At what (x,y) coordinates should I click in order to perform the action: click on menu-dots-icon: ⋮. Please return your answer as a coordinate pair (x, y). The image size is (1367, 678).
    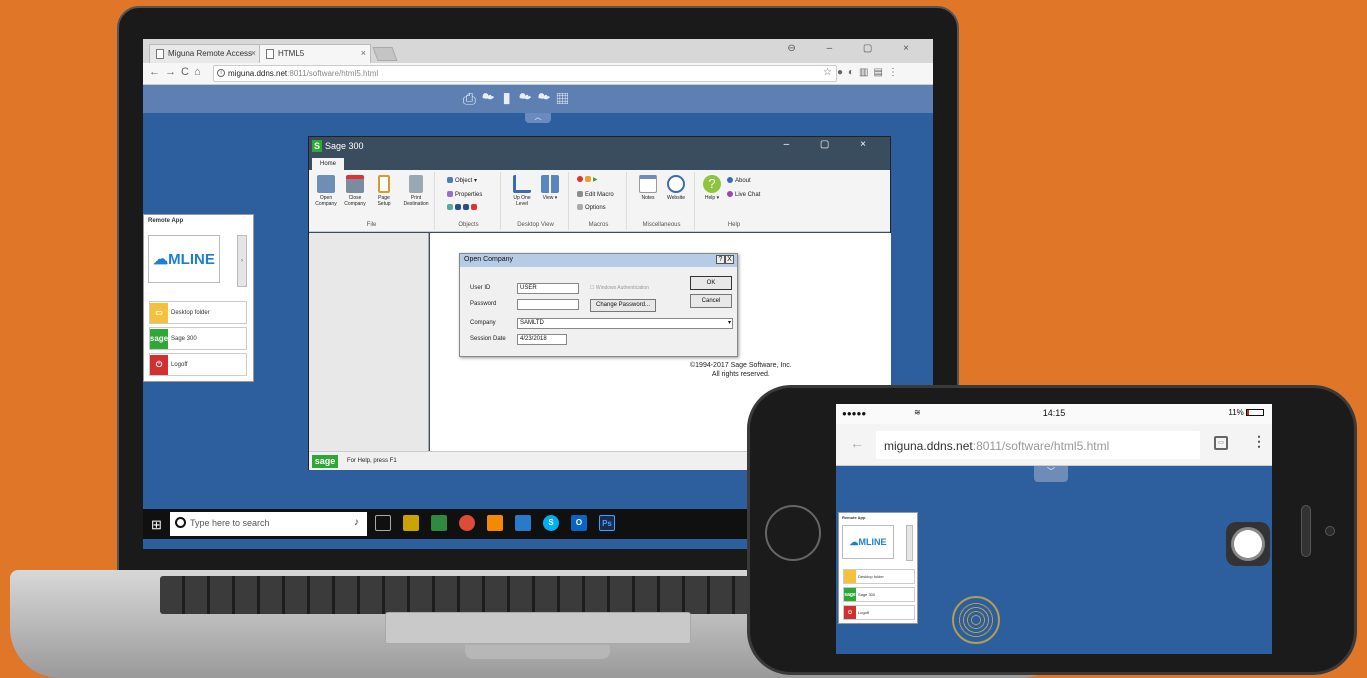
    Looking at the image, I should click on (1259, 441).